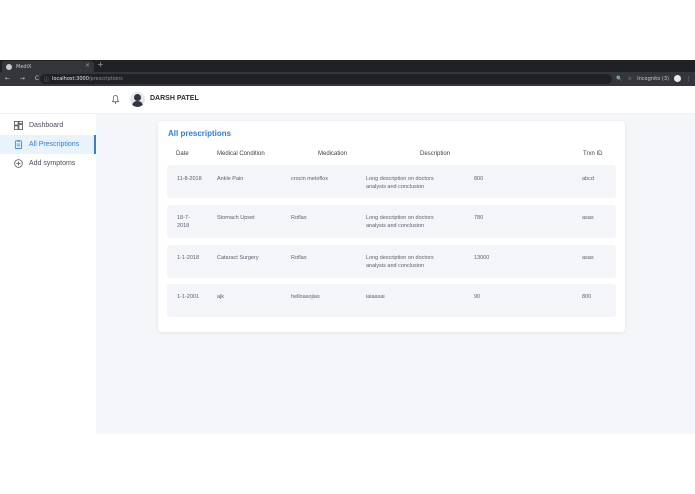  I want to click on page-top-margin, so click(347, 30).